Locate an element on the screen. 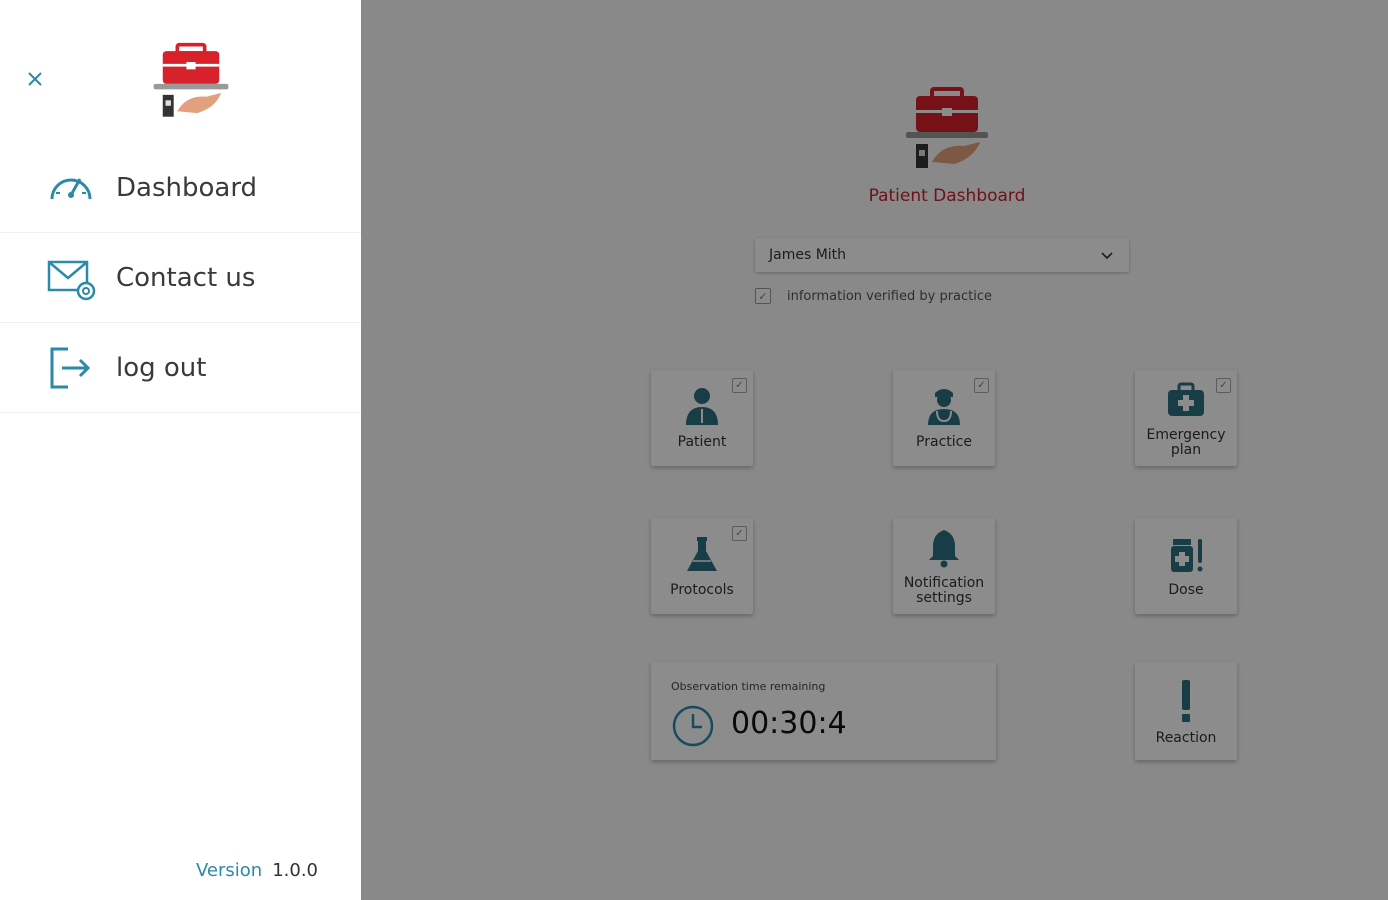  drawer-menu: Dashboard Contact us log out is located at coordinates (180, 278).